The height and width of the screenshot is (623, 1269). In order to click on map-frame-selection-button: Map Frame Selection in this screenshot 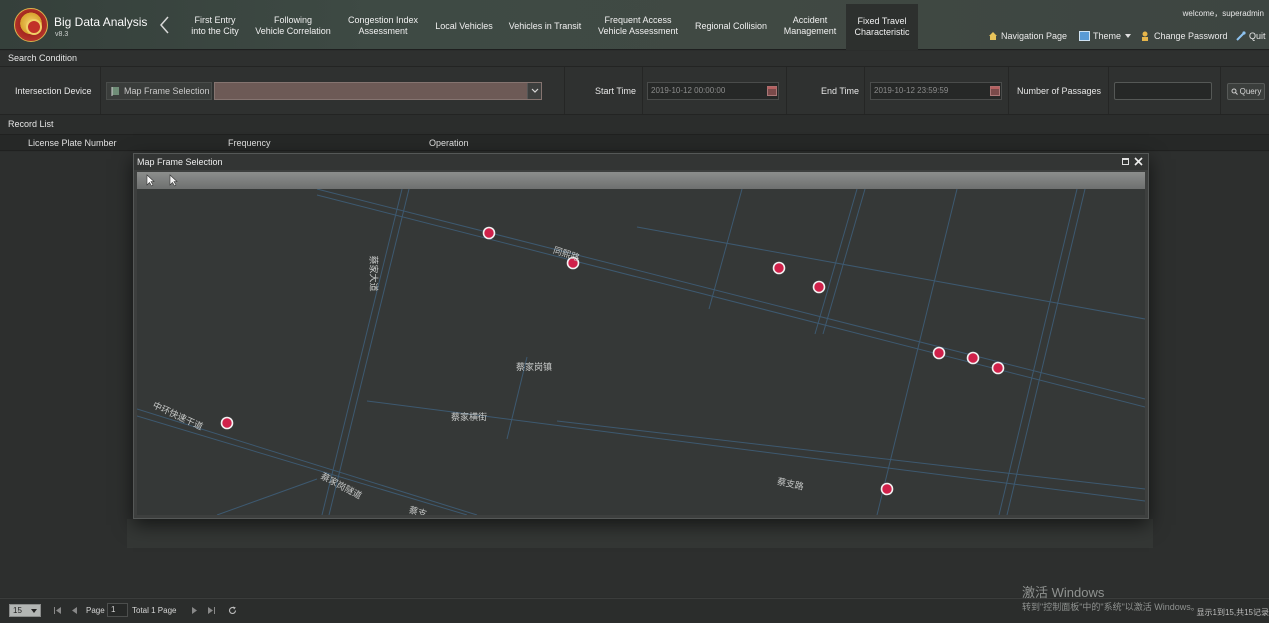, I will do `click(159, 91)`.